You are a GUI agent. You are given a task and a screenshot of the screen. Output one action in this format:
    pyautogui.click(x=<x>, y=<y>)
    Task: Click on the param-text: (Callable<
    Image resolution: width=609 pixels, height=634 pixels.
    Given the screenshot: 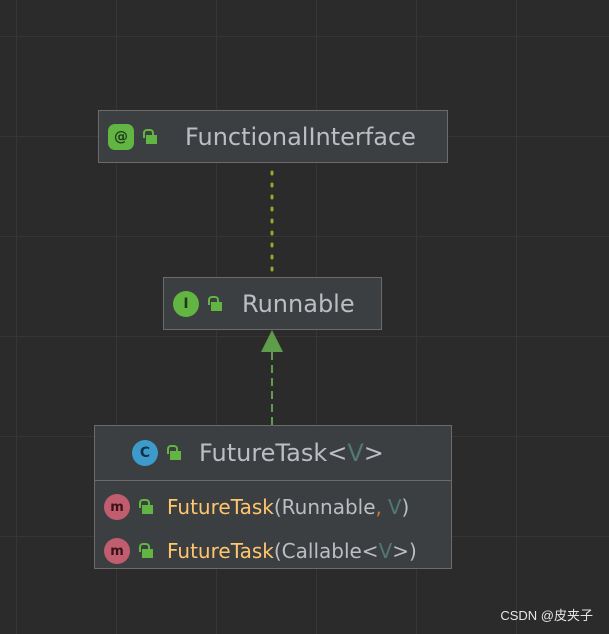 What is the action you would take?
    pyautogui.click(x=326, y=551)
    